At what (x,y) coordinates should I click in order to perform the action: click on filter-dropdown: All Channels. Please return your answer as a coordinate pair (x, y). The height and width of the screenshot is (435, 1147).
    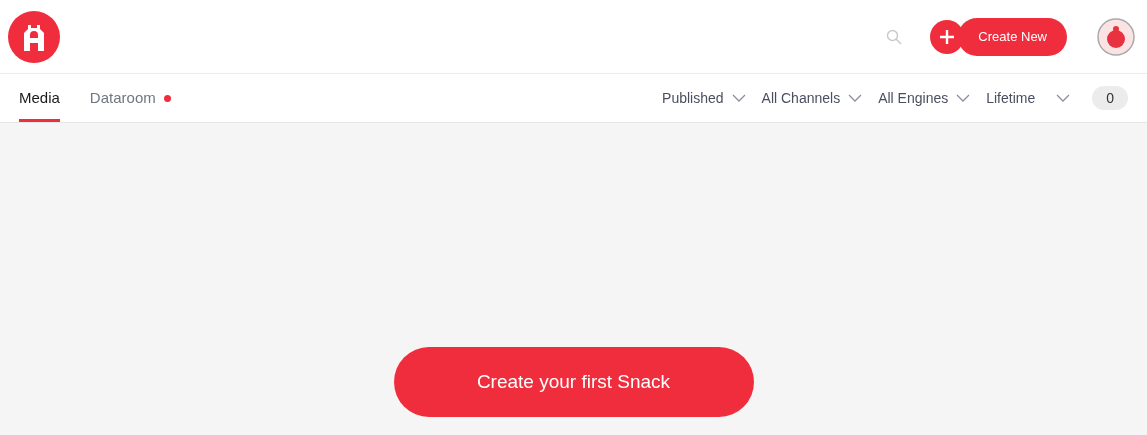
    Looking at the image, I should click on (812, 98).